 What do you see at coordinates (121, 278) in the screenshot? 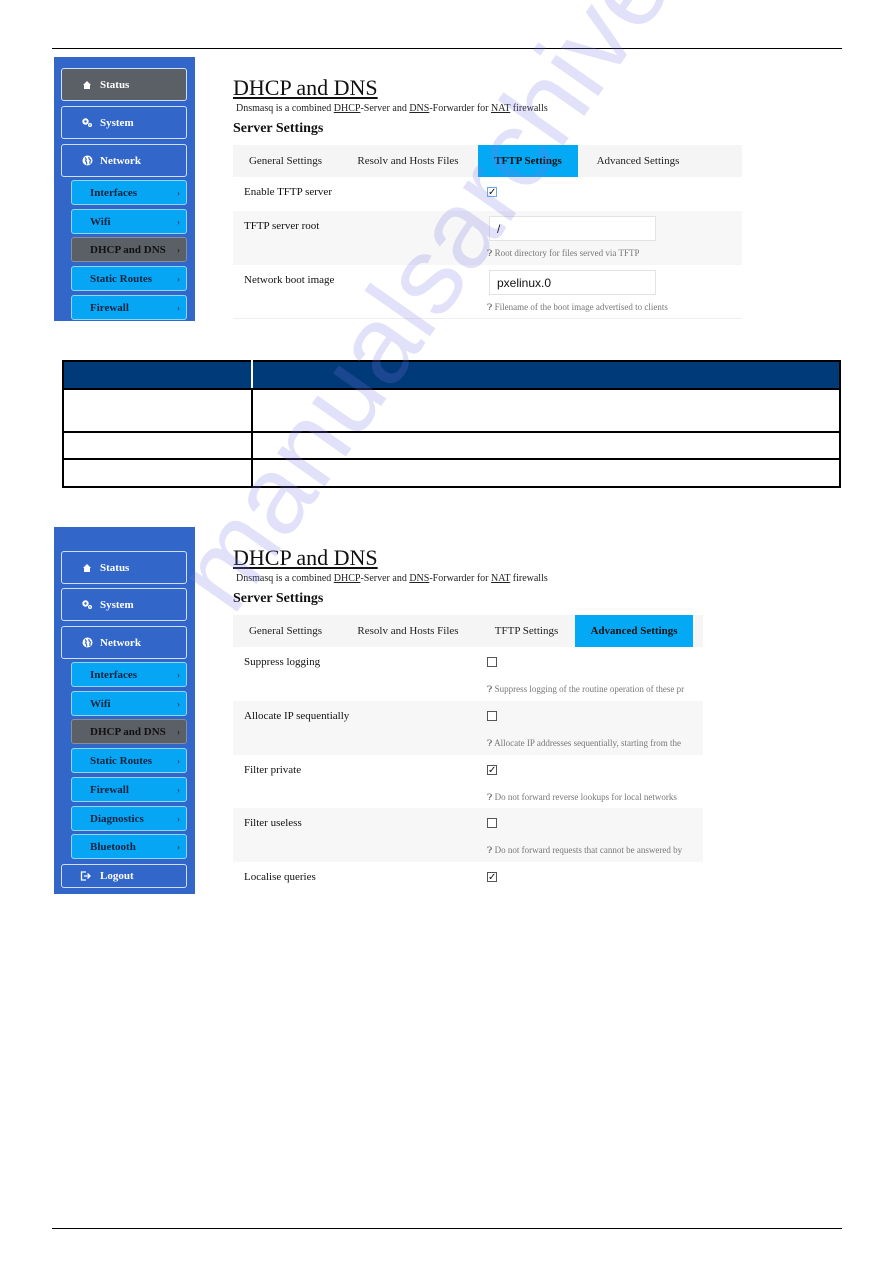
I see `sidebar-item-label: Static Routes` at bounding box center [121, 278].